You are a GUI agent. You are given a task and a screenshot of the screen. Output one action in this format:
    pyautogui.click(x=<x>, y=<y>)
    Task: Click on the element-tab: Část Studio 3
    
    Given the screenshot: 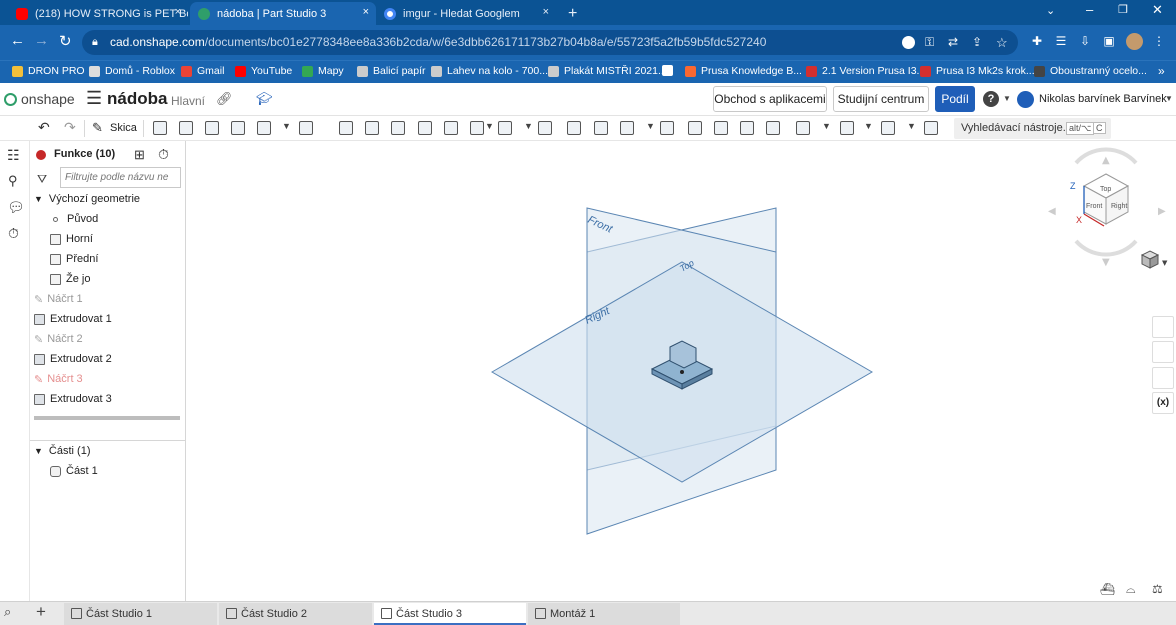 What is the action you would take?
    pyautogui.click(x=450, y=614)
    